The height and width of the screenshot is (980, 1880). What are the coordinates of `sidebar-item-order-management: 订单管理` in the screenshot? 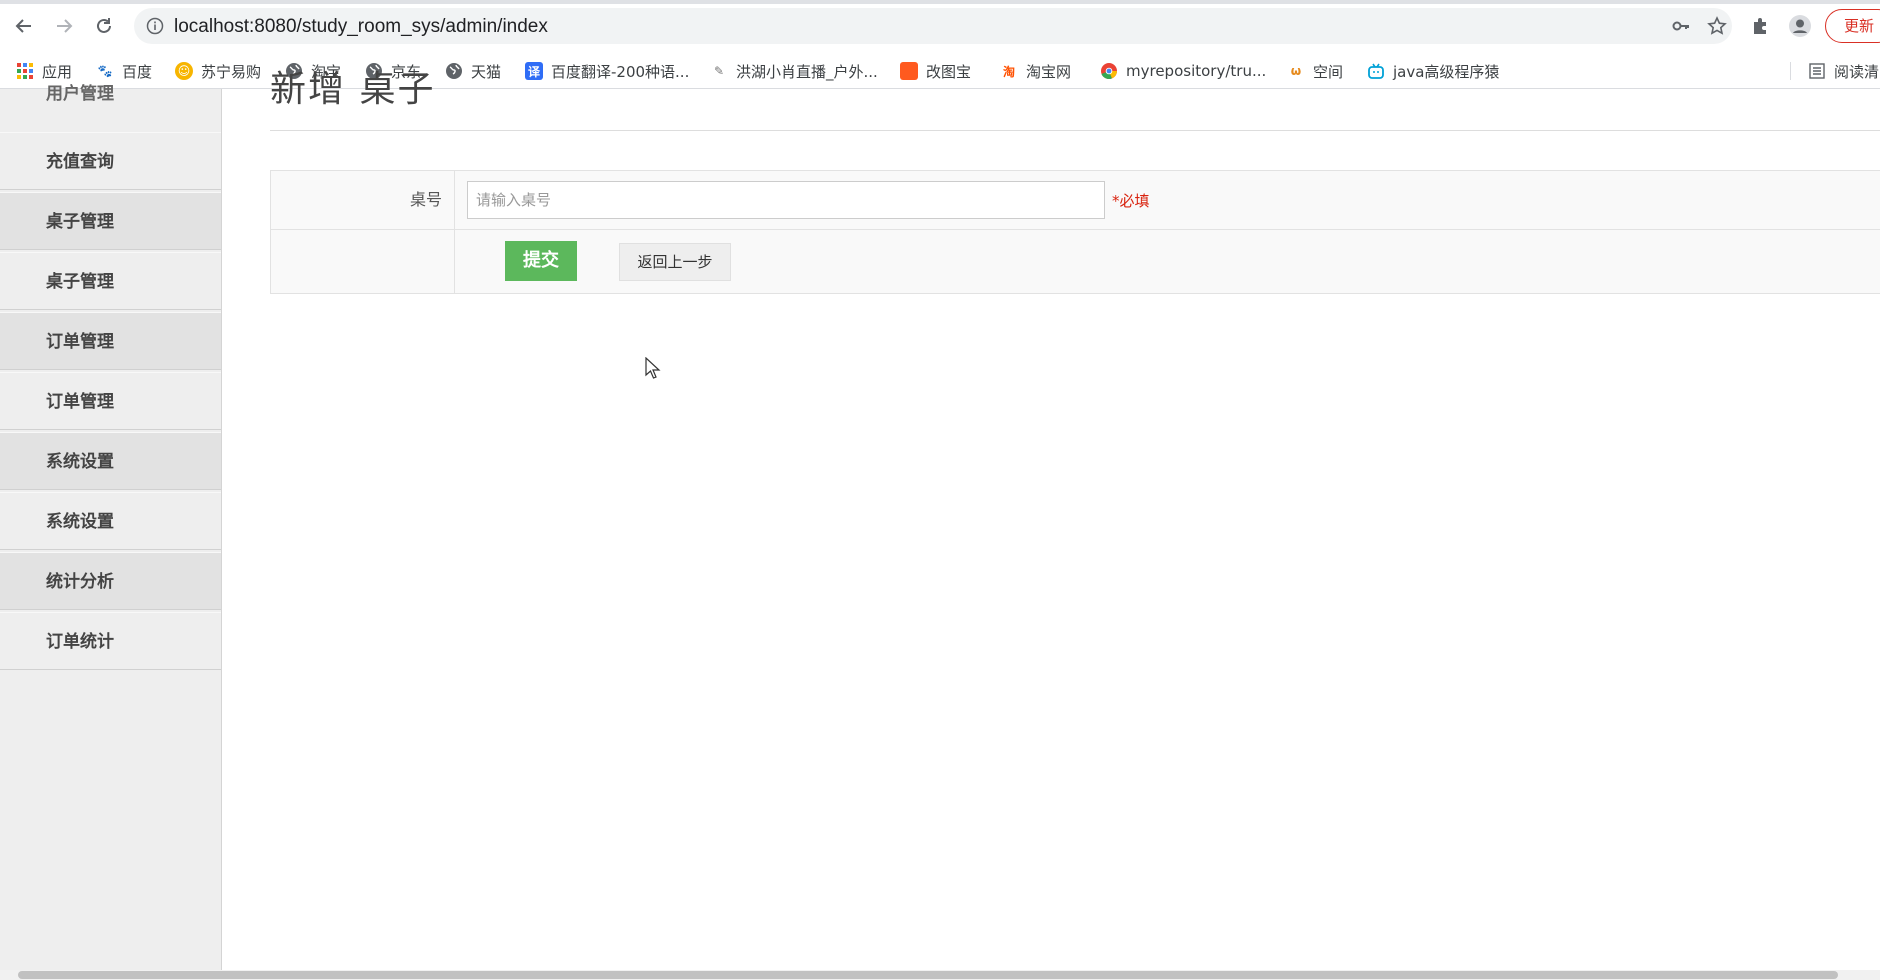 It's located at (110, 401).